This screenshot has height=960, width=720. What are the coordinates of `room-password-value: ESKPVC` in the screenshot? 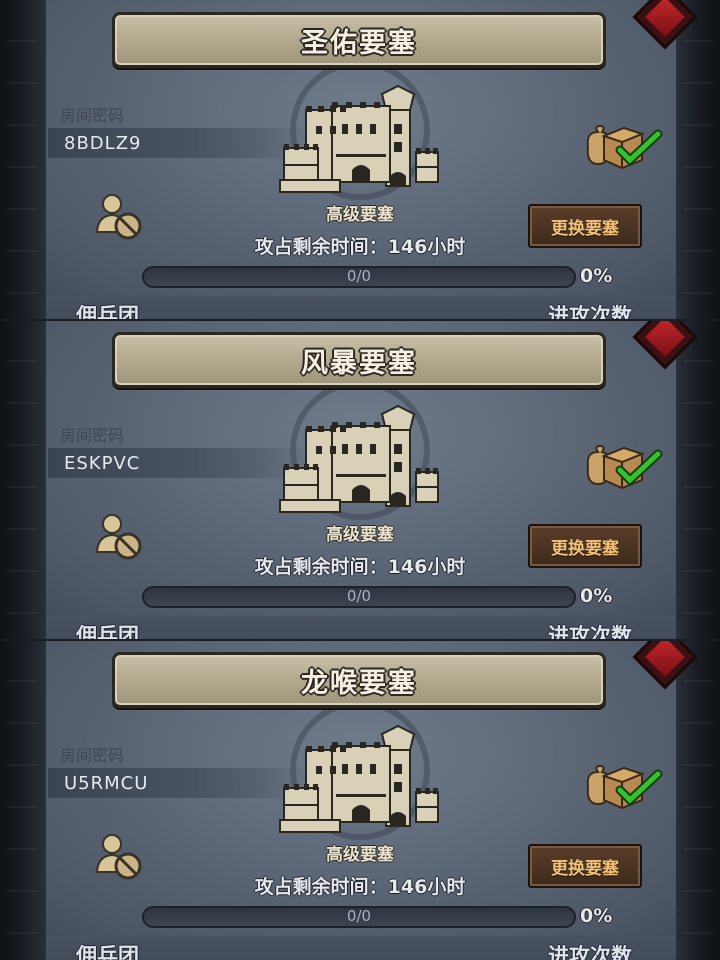 It's located at (102, 463).